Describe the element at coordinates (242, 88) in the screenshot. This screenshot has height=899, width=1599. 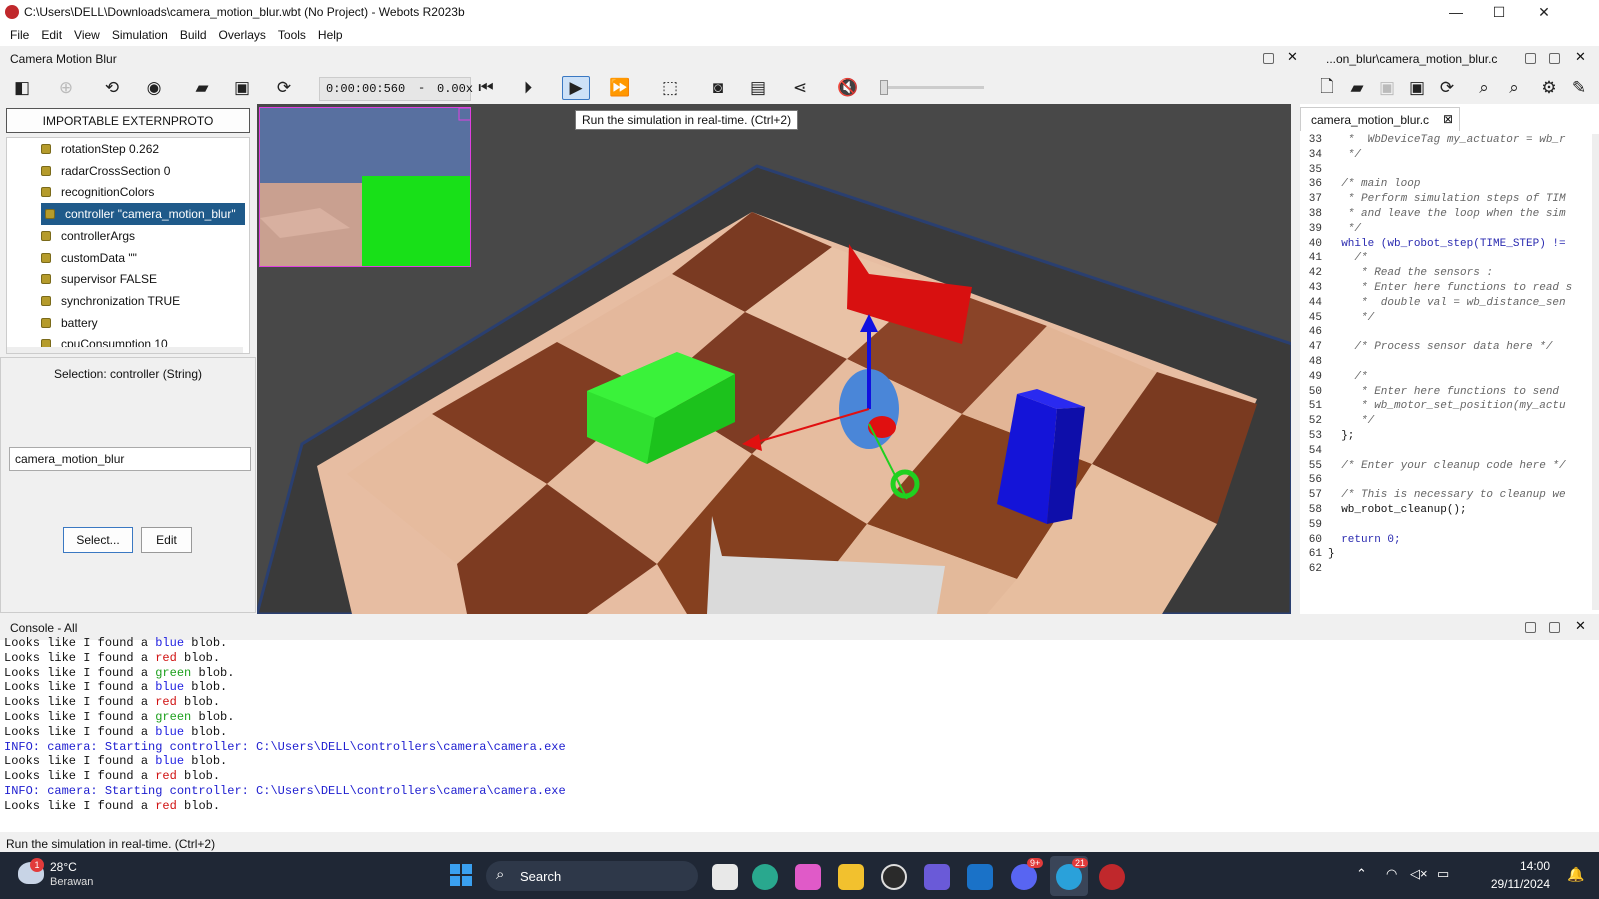
I see `save-world-icon: ▣` at that location.